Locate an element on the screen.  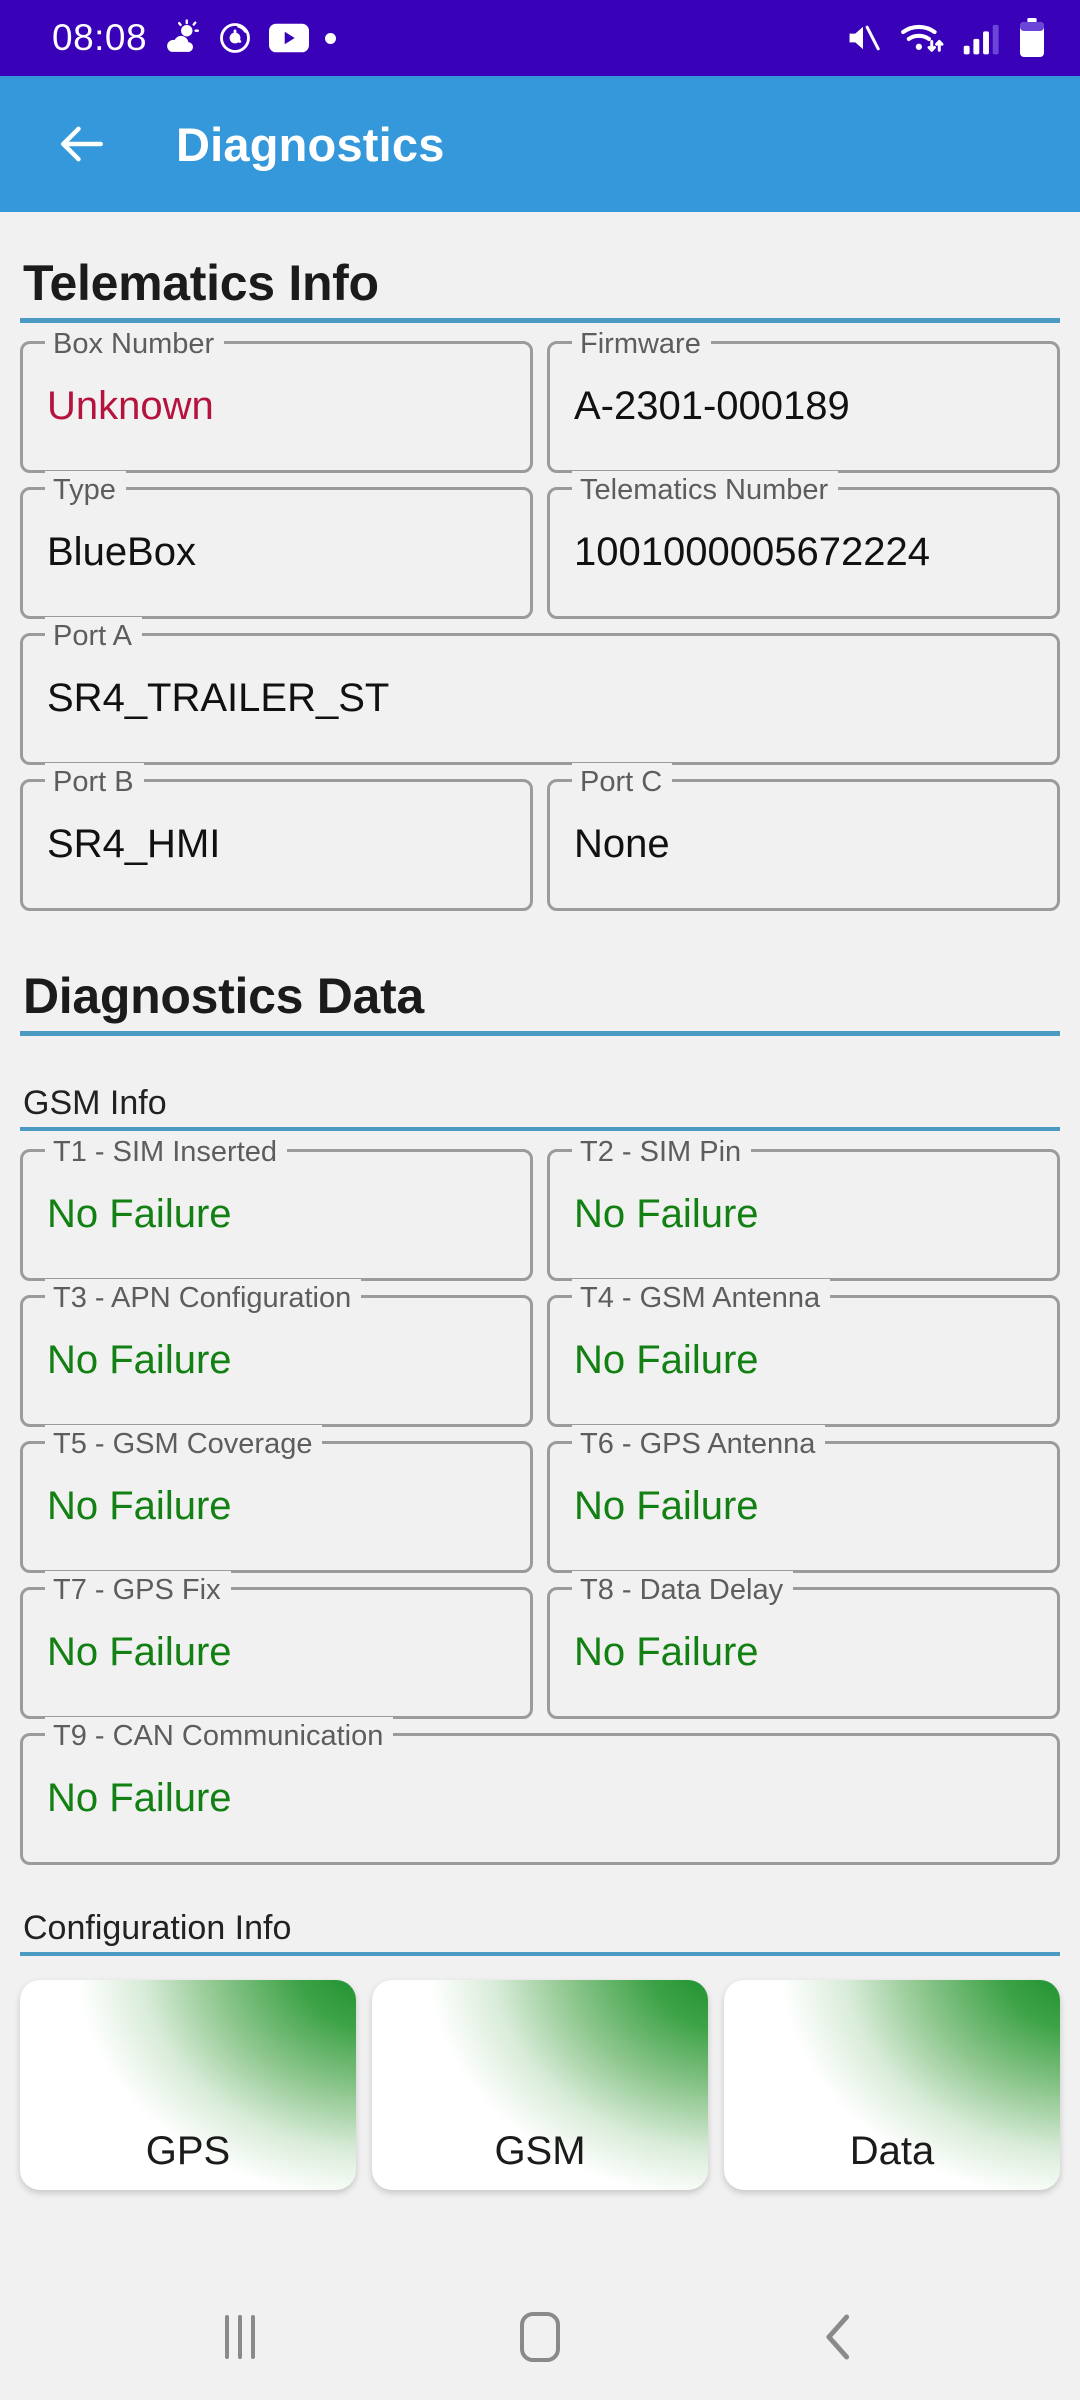
home-icon is located at coordinates (540, 2337).